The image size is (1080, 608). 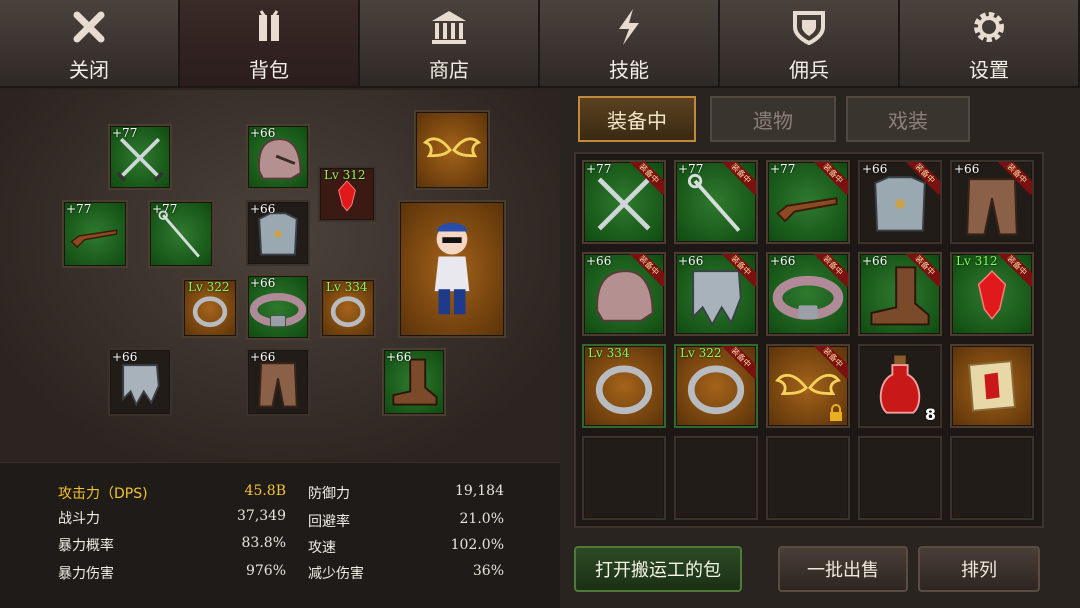 I want to click on tab-skill: 技能, so click(x=630, y=43).